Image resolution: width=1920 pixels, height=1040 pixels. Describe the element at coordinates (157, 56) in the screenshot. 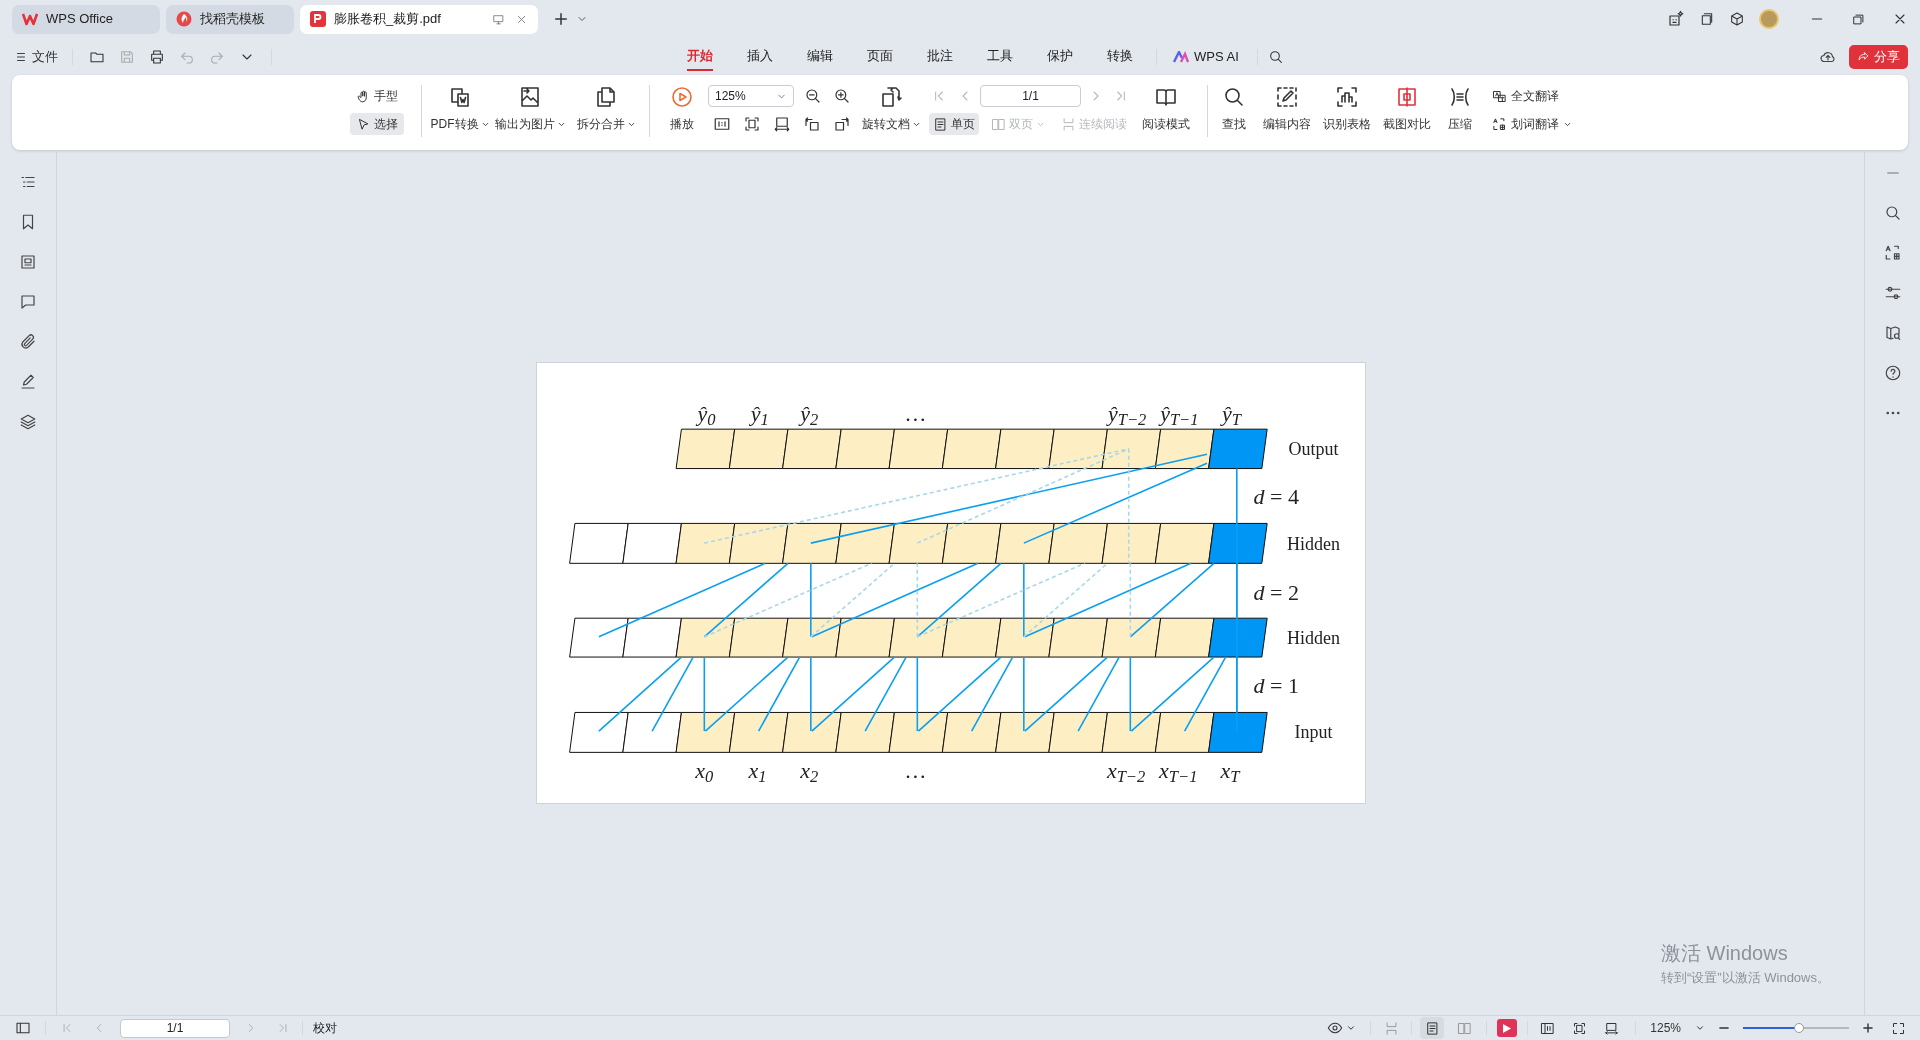

I see `print-icon` at that location.